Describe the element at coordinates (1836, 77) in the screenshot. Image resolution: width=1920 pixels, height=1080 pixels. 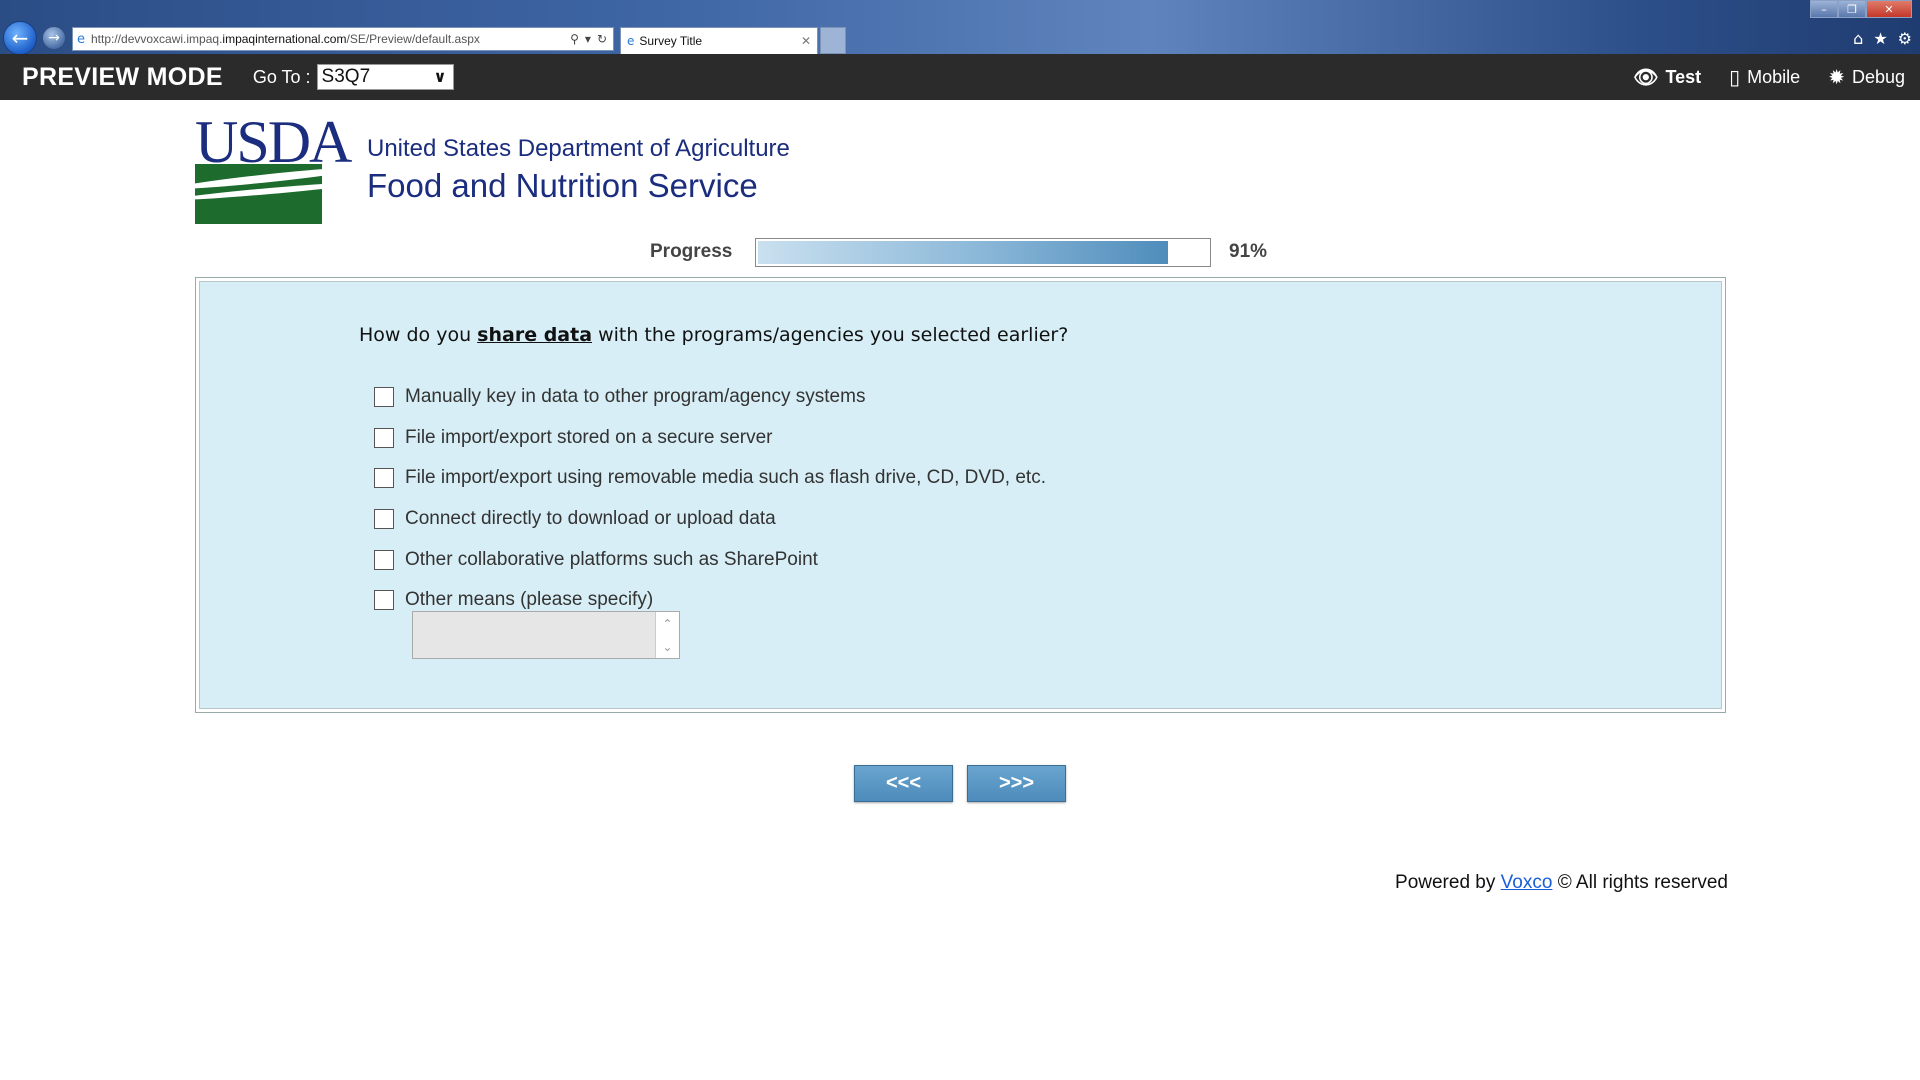
I see `bug-icon: ✹` at that location.